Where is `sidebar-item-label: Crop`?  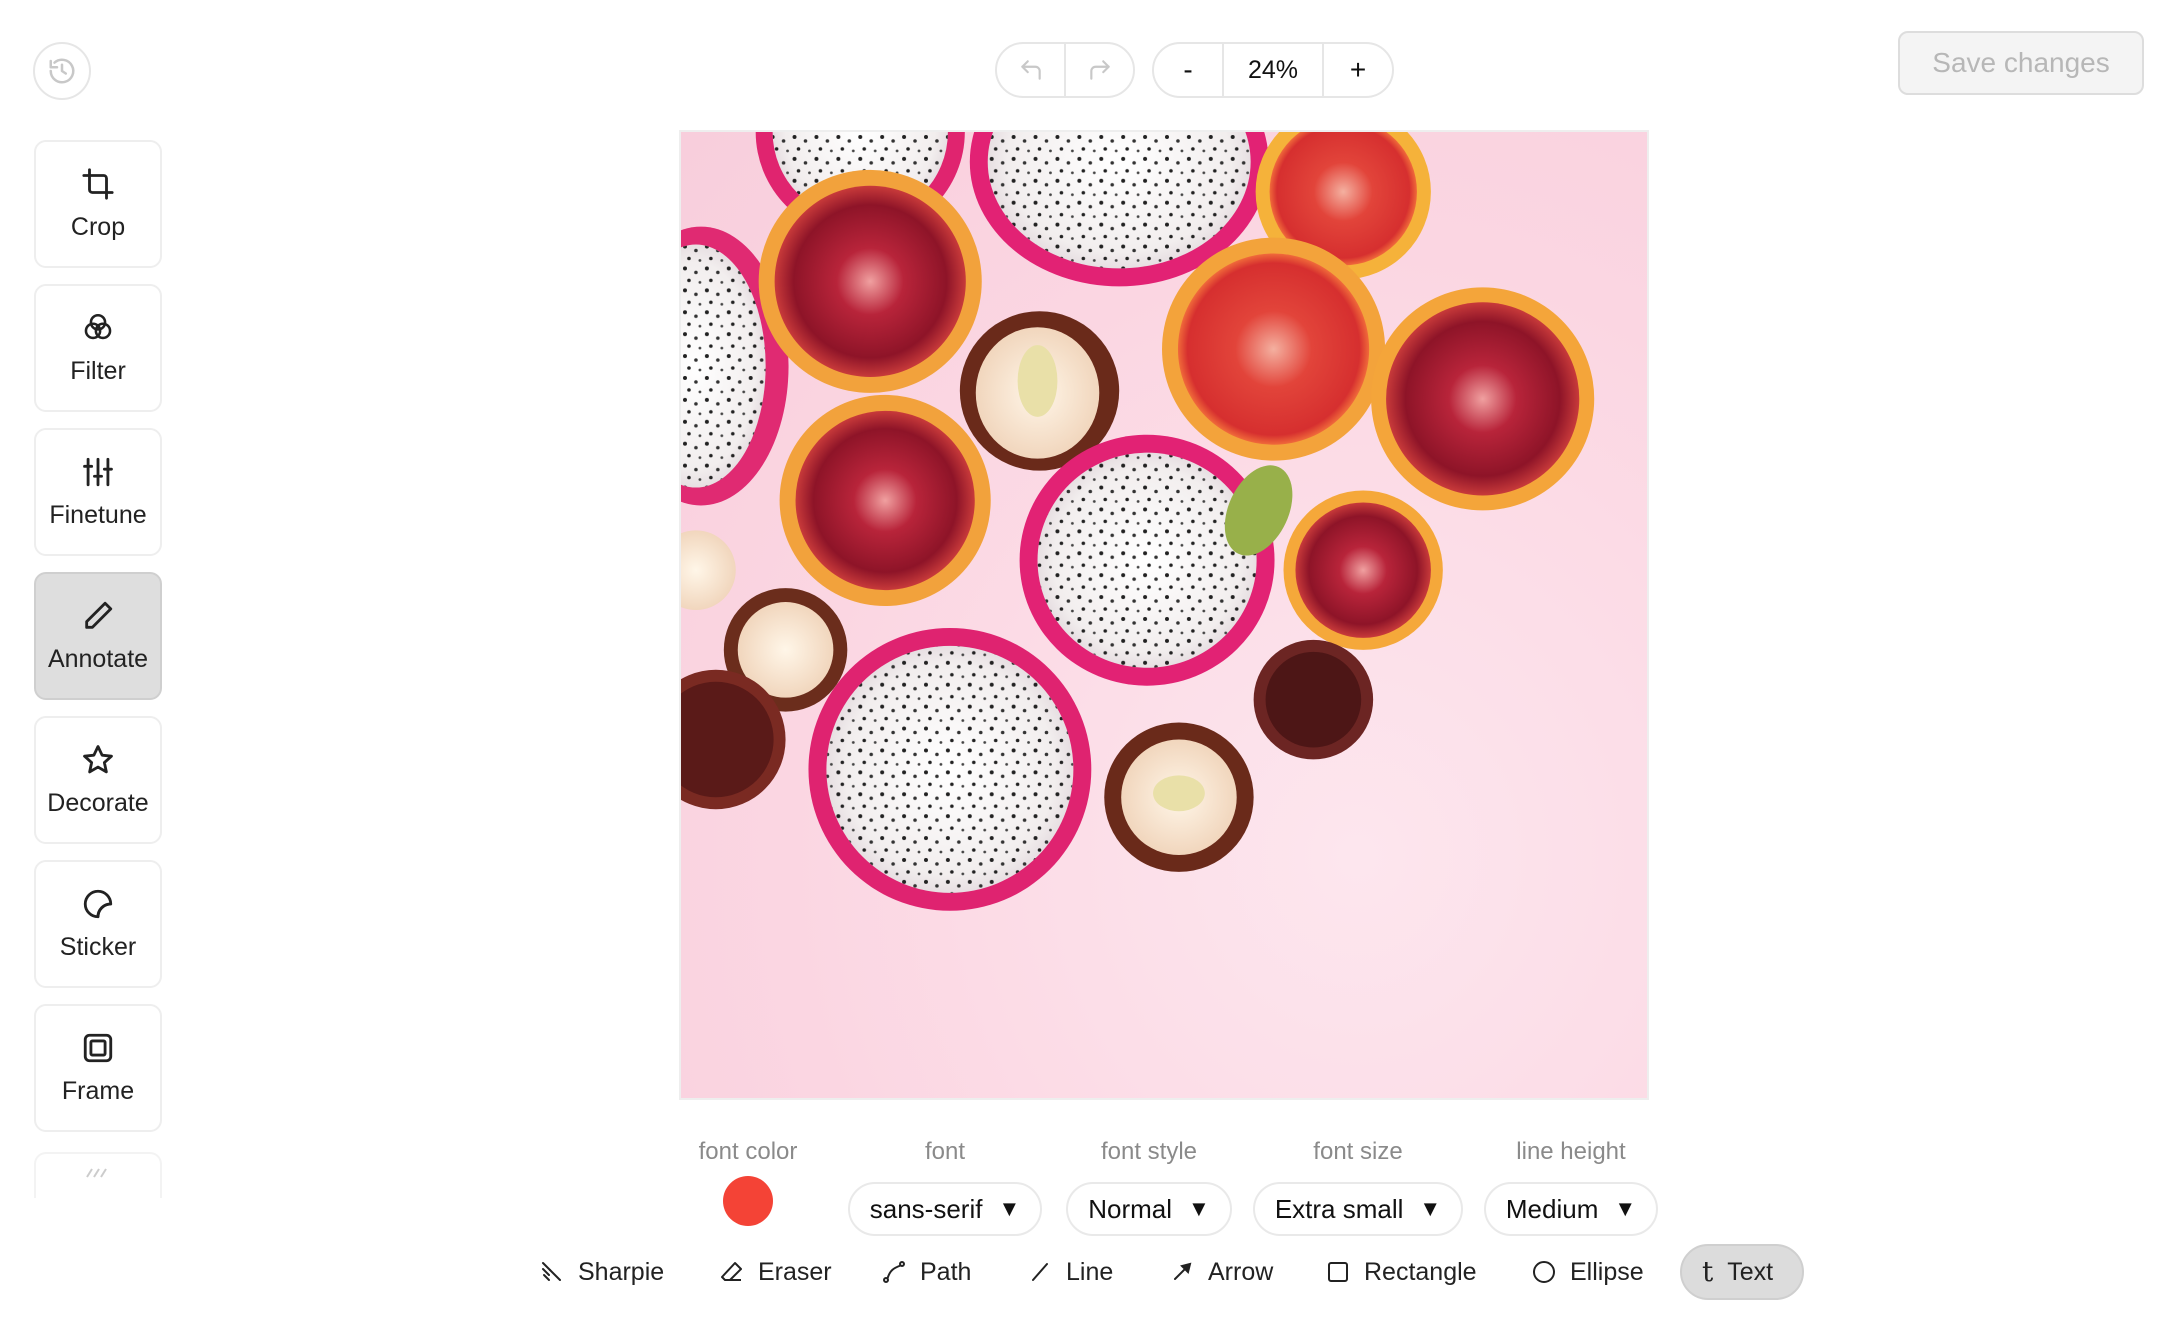 sidebar-item-label: Crop is located at coordinates (98, 226).